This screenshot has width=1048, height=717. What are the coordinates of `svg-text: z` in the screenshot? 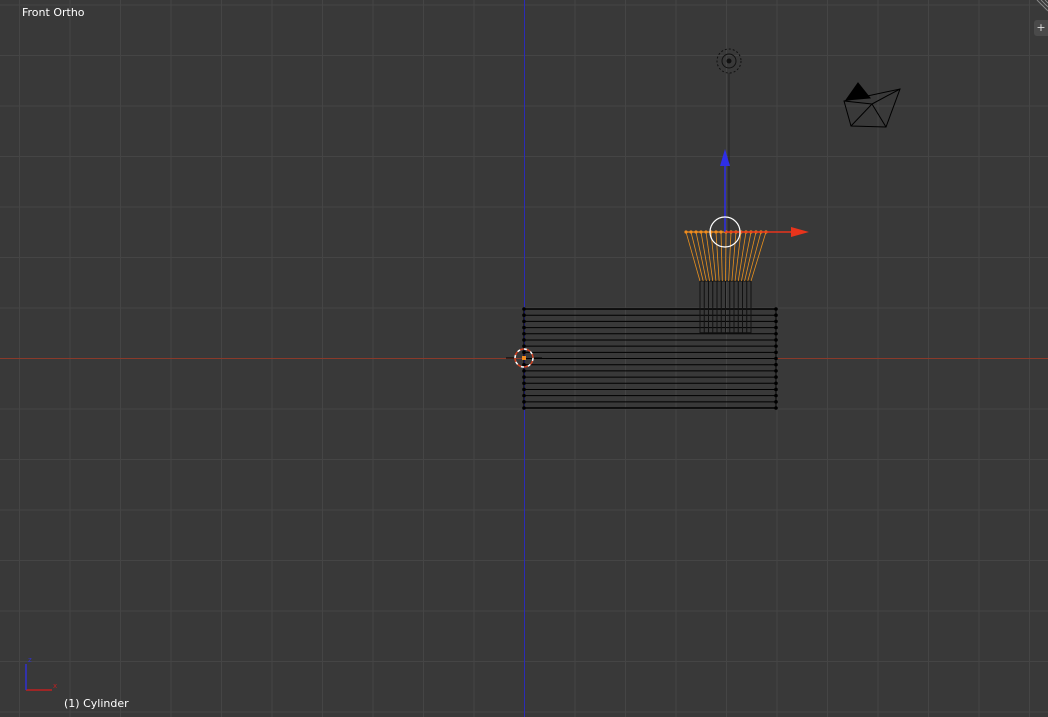 It's located at (30, 660).